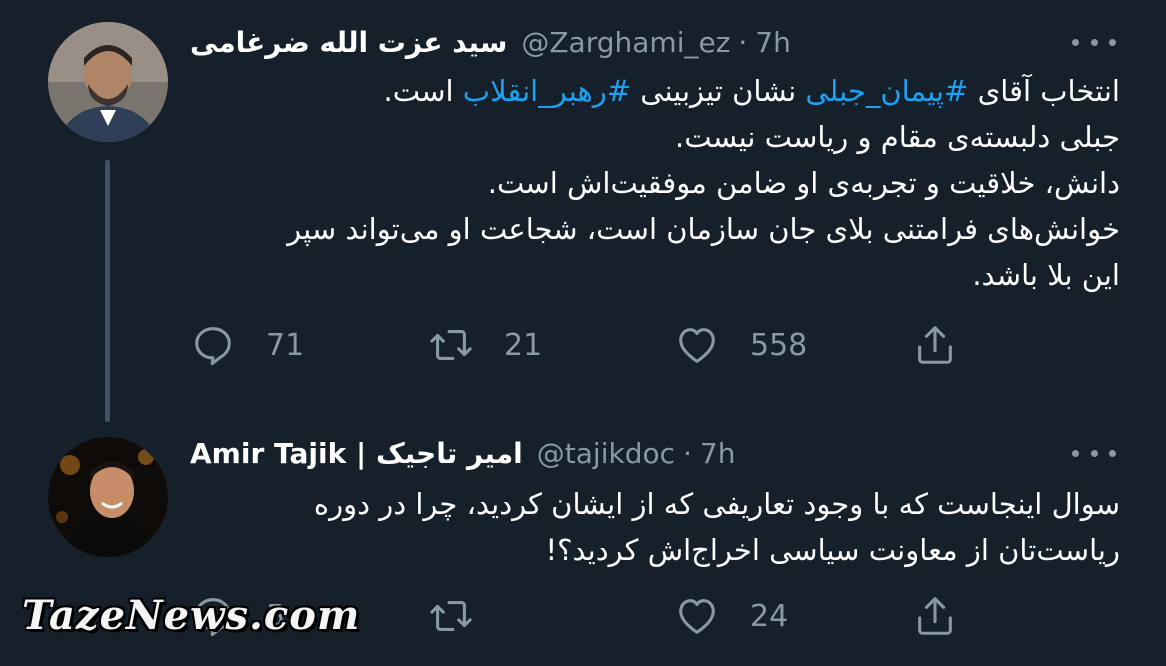  What do you see at coordinates (731, 616) in the screenshot?
I see `like-button: 24` at bounding box center [731, 616].